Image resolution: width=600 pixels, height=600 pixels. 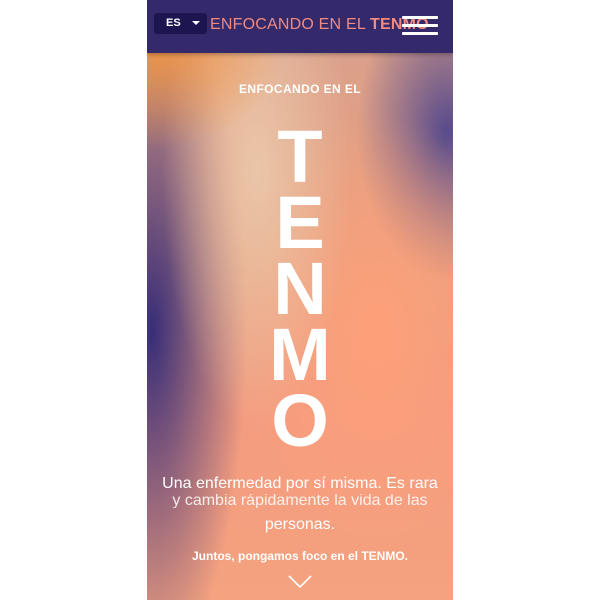 I want to click on tagline-line: y cambia rápidamente la vida de las, so click(x=300, y=501).